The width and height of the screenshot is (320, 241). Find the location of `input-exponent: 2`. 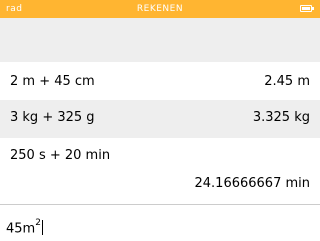

input-exponent: 2 is located at coordinates (38, 223).